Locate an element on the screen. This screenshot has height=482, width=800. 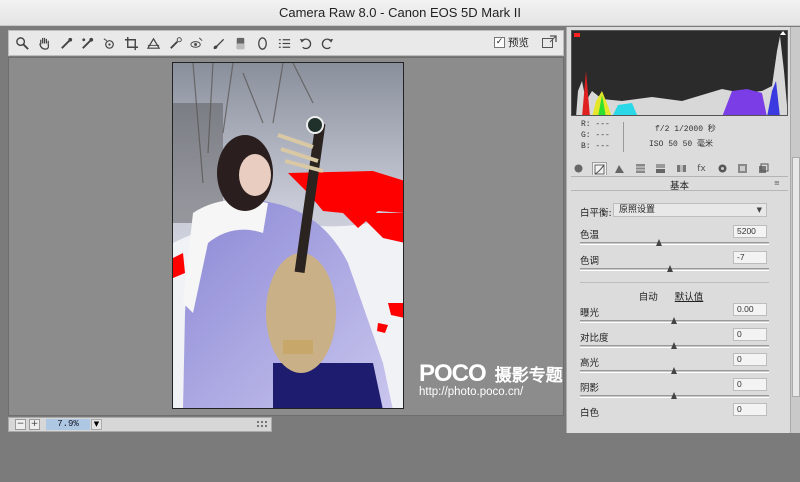
preferences-icon is located at coordinates (284, 43).